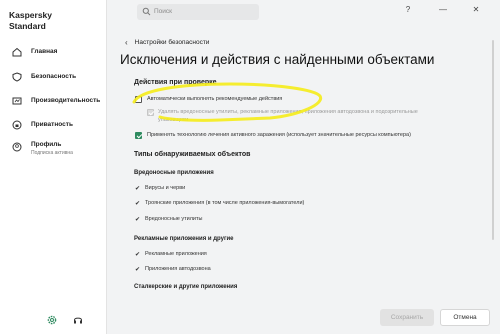 This screenshot has width=500, height=334. What do you see at coordinates (174, 219) in the screenshot?
I see `list-item: Вредоносные утилиты` at bounding box center [174, 219].